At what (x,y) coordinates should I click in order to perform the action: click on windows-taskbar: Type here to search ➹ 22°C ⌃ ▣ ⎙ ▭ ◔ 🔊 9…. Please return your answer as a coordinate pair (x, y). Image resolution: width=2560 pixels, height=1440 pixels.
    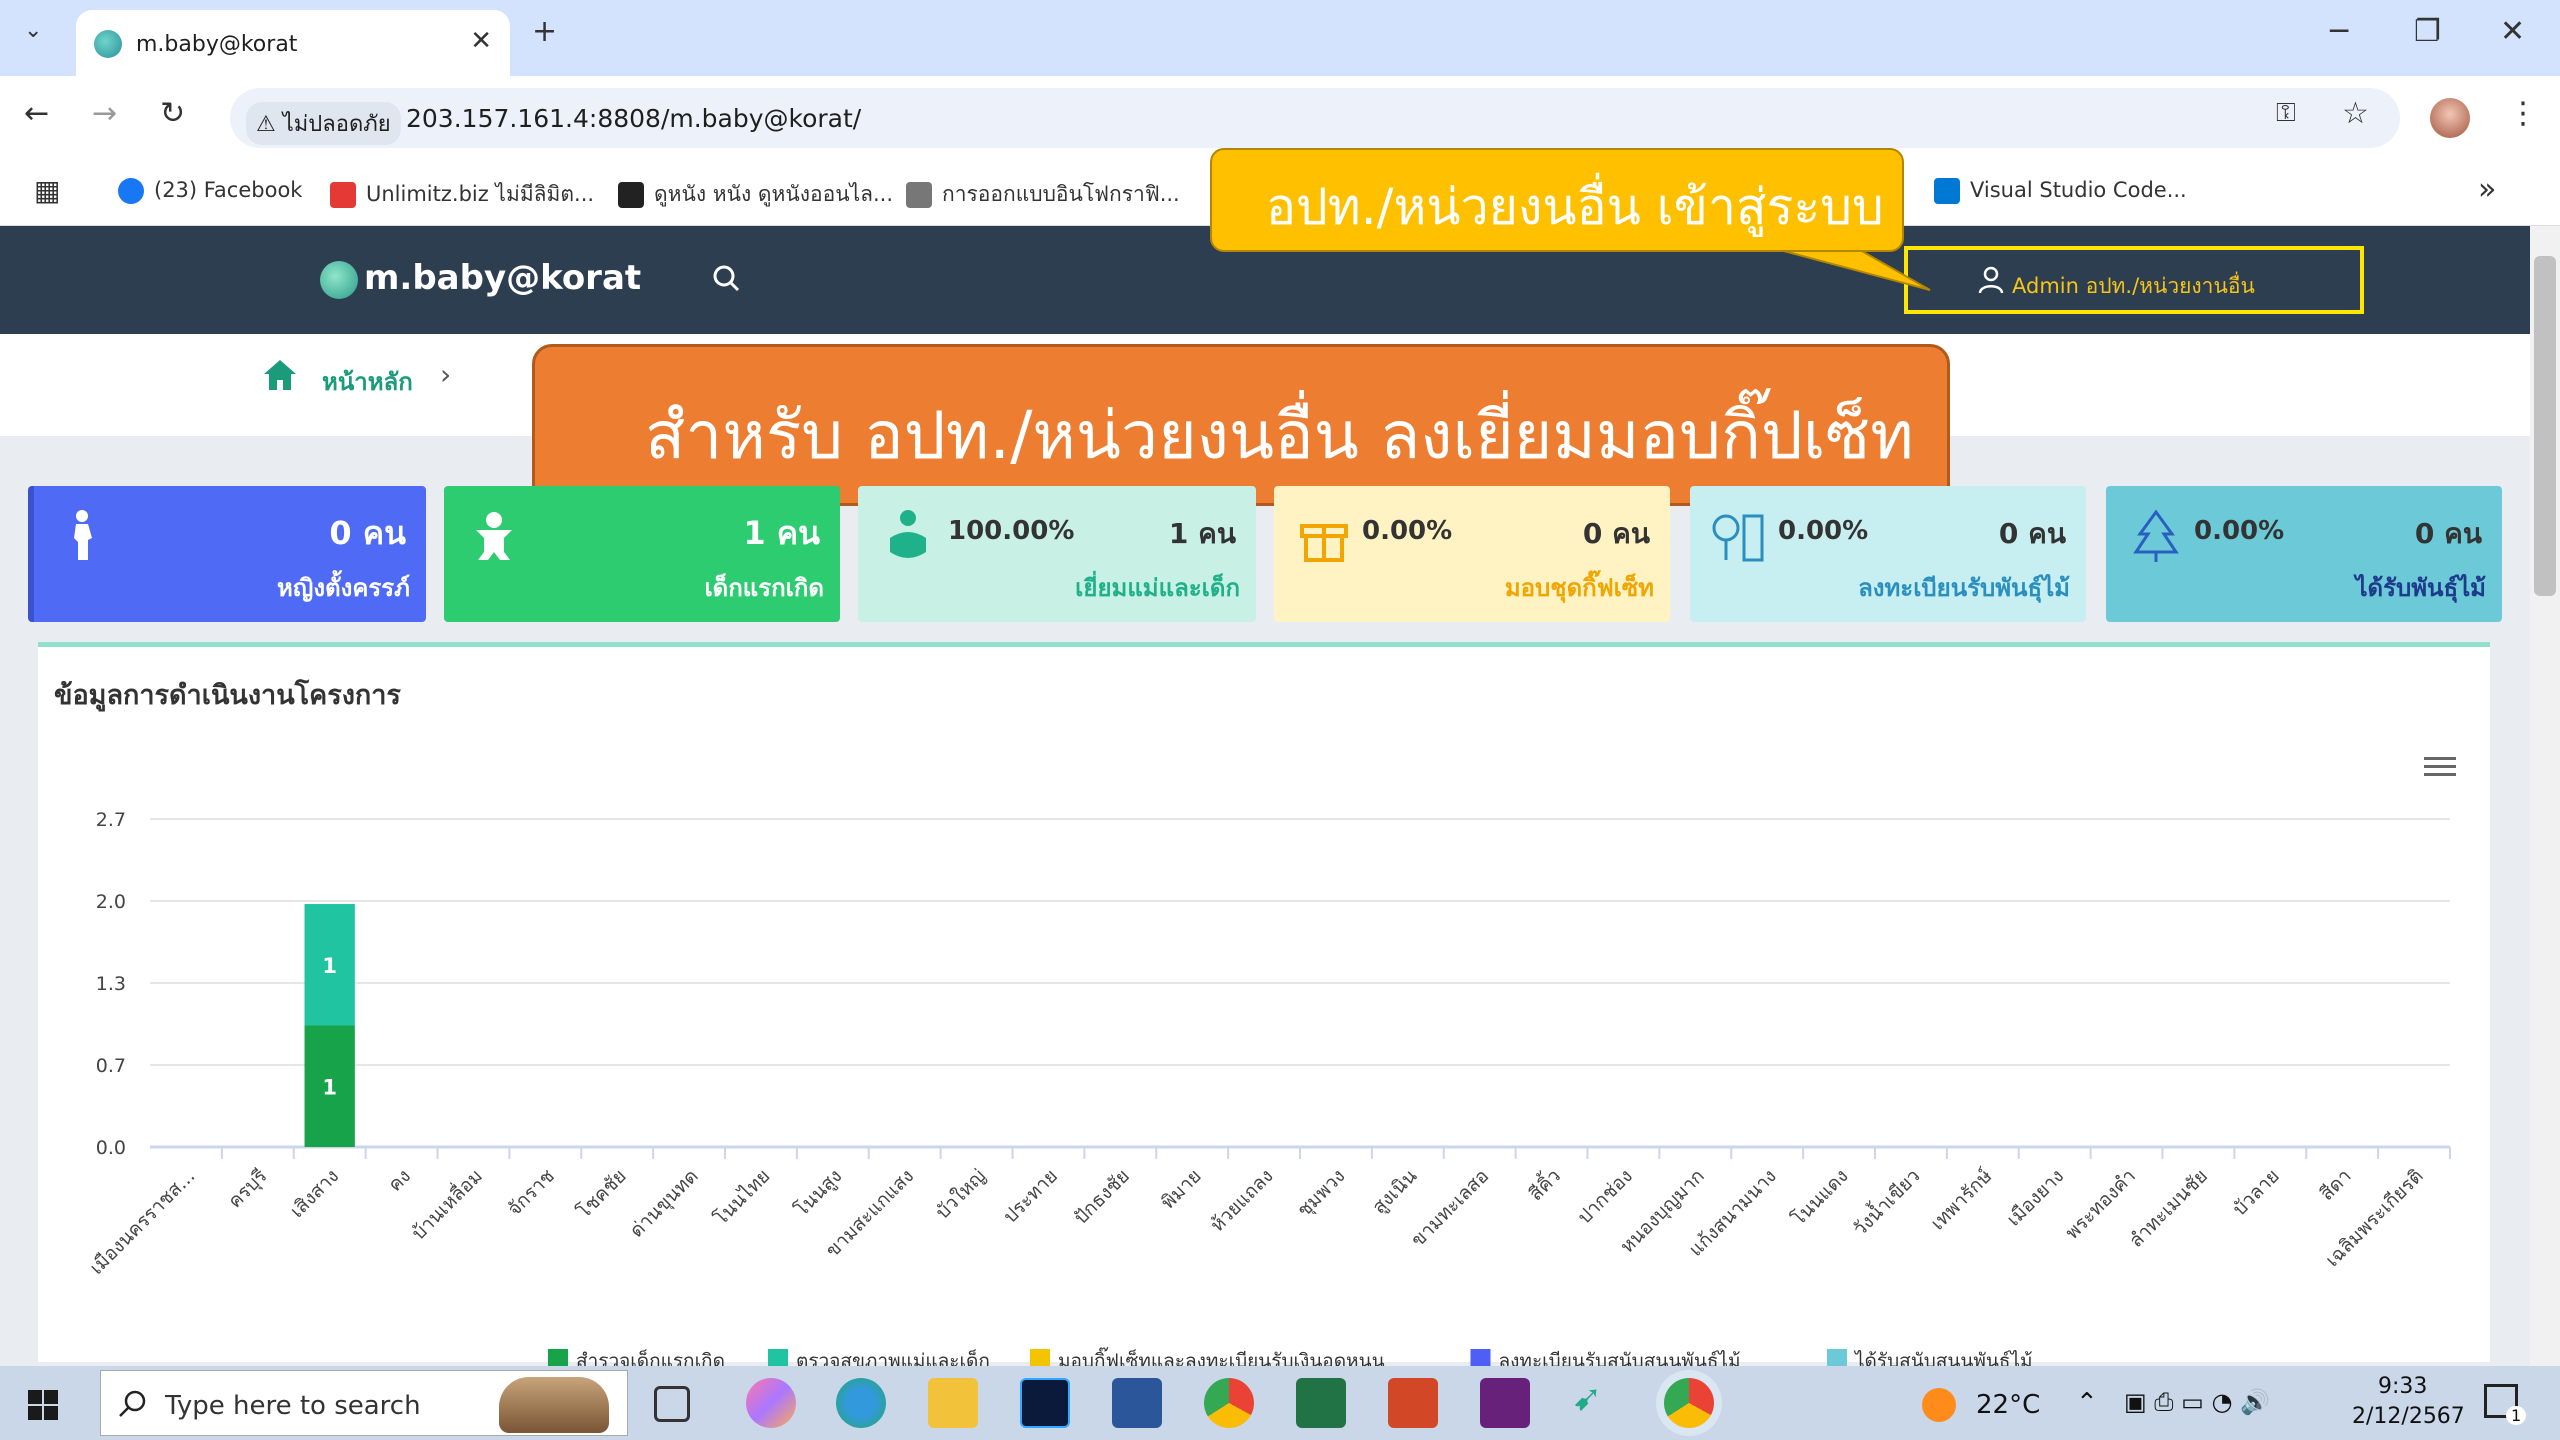
    Looking at the image, I should click on (1280, 1403).